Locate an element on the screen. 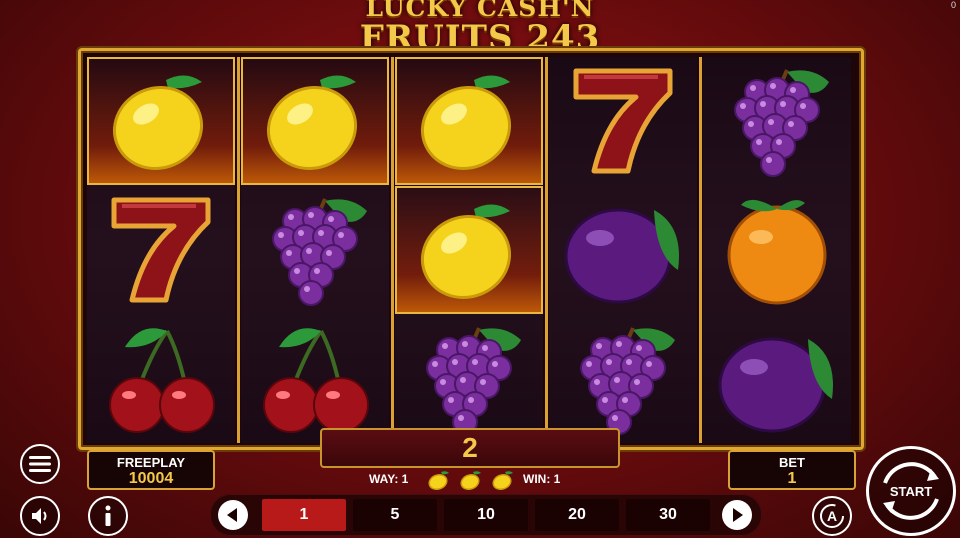 The image size is (960, 538). bet-option-20: 20 is located at coordinates (577, 515).